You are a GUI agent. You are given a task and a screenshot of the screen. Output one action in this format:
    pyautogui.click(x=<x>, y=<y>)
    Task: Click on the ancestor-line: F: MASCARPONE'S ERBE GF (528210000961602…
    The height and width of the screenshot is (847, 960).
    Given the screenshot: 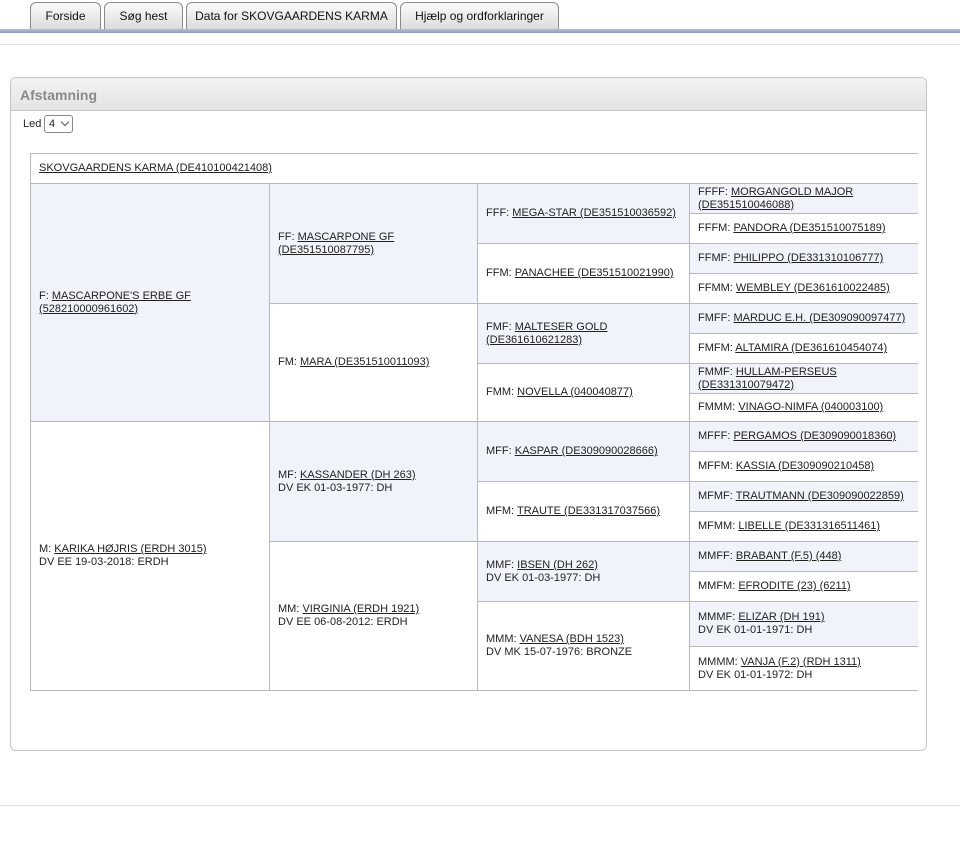 What is the action you would take?
    pyautogui.click(x=154, y=303)
    